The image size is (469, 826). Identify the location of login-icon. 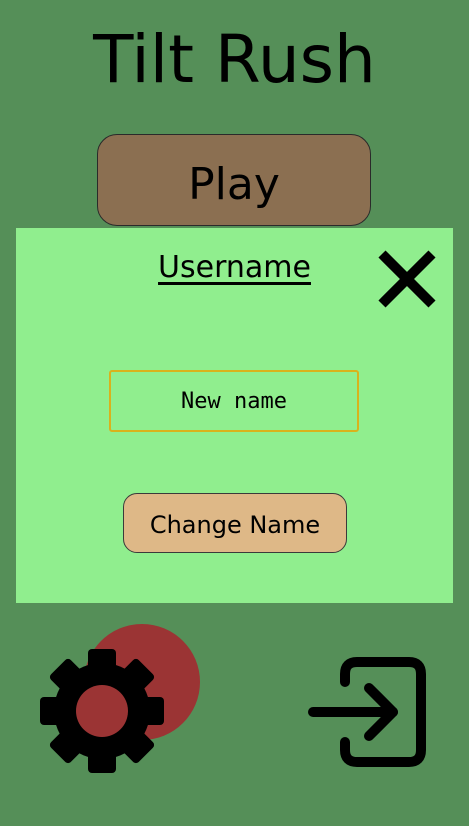
(367, 712).